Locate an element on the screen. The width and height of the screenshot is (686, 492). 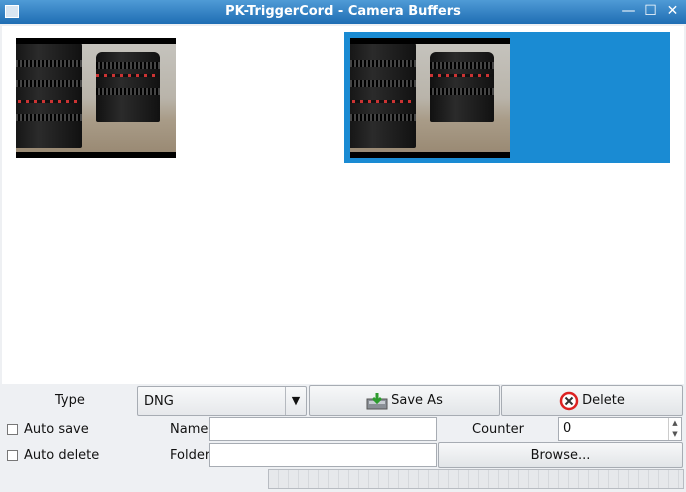
save-as-label: Save As is located at coordinates (417, 400).